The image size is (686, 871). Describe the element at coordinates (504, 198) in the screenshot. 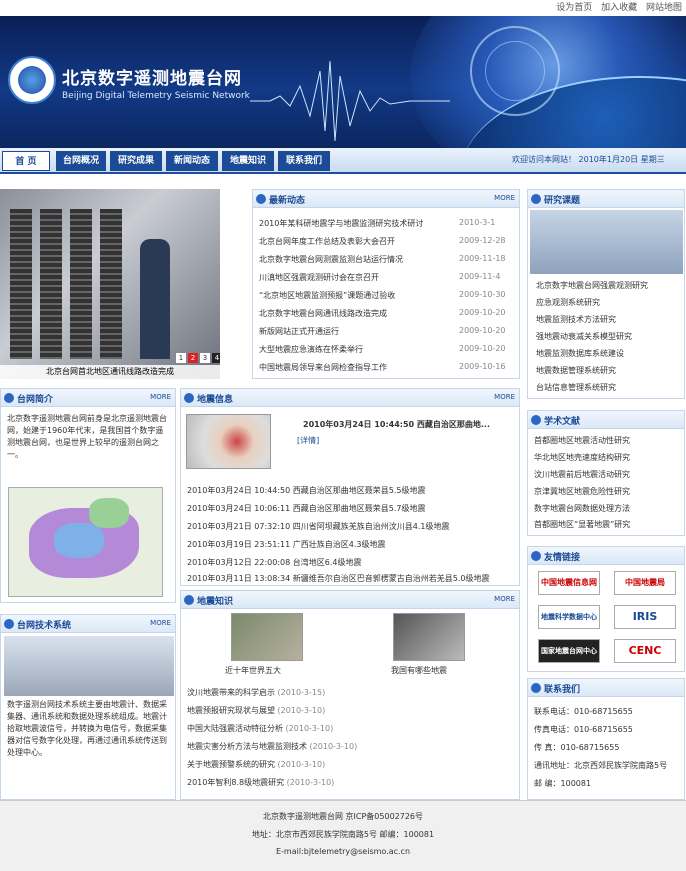

I see `news-more-link: MORE` at that location.